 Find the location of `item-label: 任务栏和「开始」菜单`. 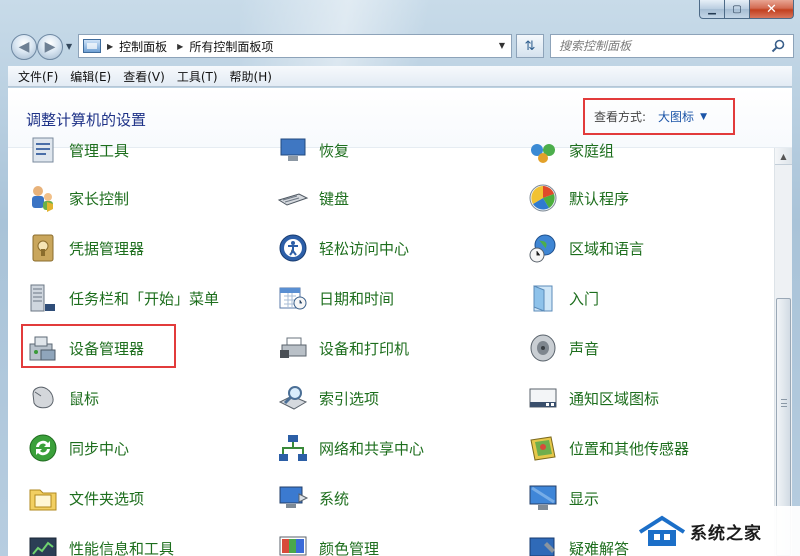

item-label: 任务栏和「开始」菜单 is located at coordinates (144, 298).